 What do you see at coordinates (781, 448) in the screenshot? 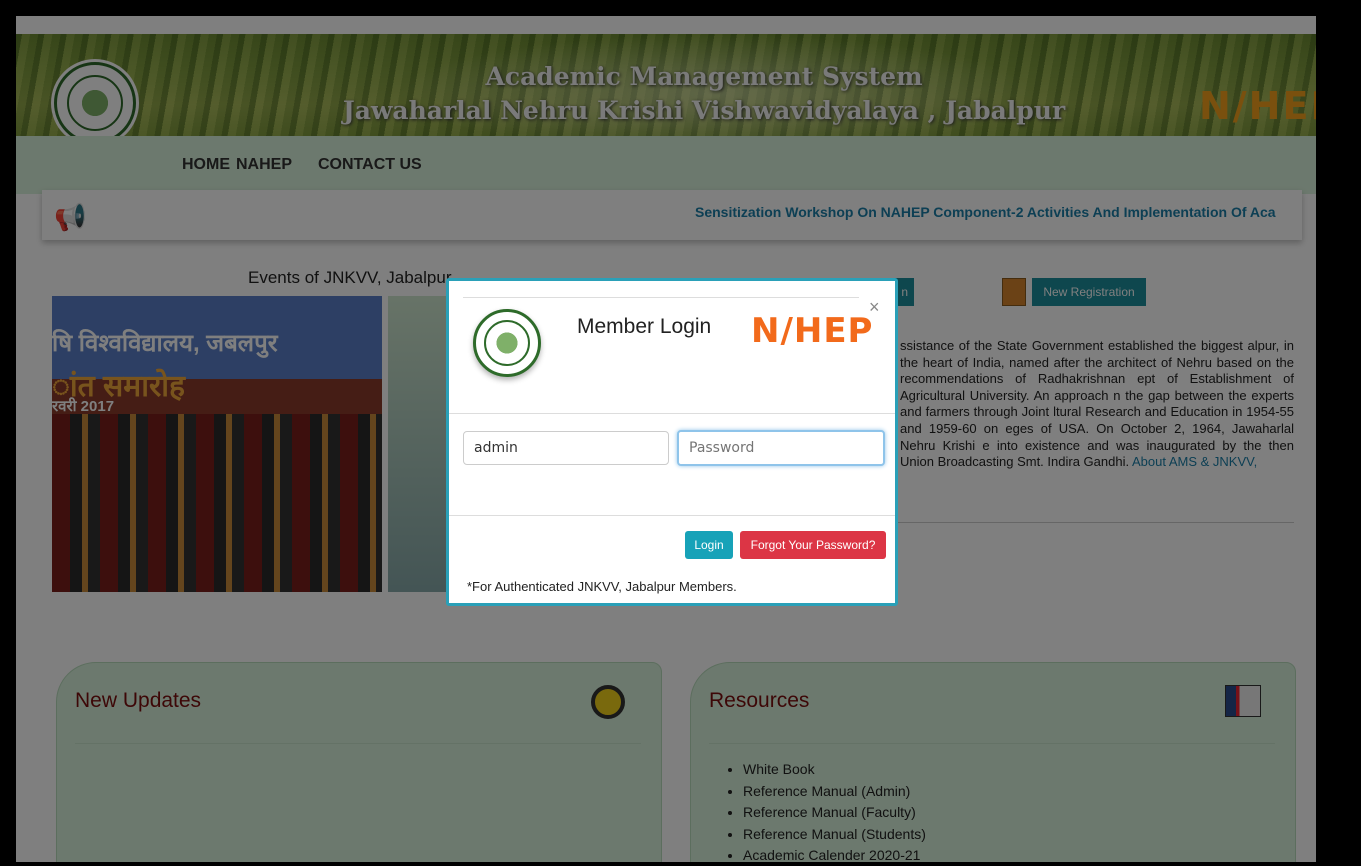
I see `password-input` at bounding box center [781, 448].